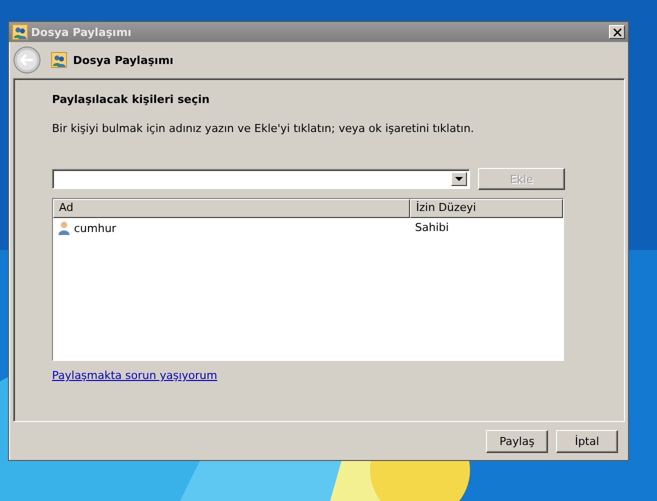 Image resolution: width=657 pixels, height=501 pixels. I want to click on back-button, so click(27, 60).